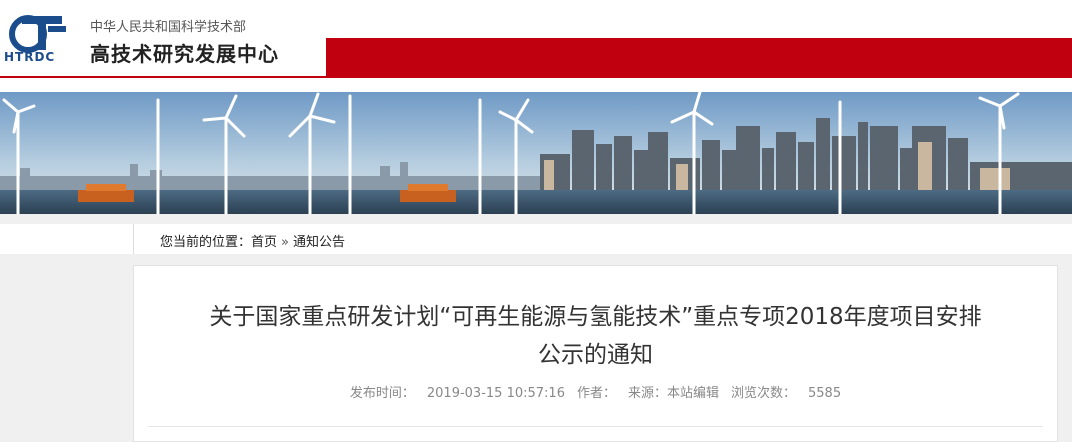  What do you see at coordinates (699, 58) in the screenshot?
I see `header-red-band` at bounding box center [699, 58].